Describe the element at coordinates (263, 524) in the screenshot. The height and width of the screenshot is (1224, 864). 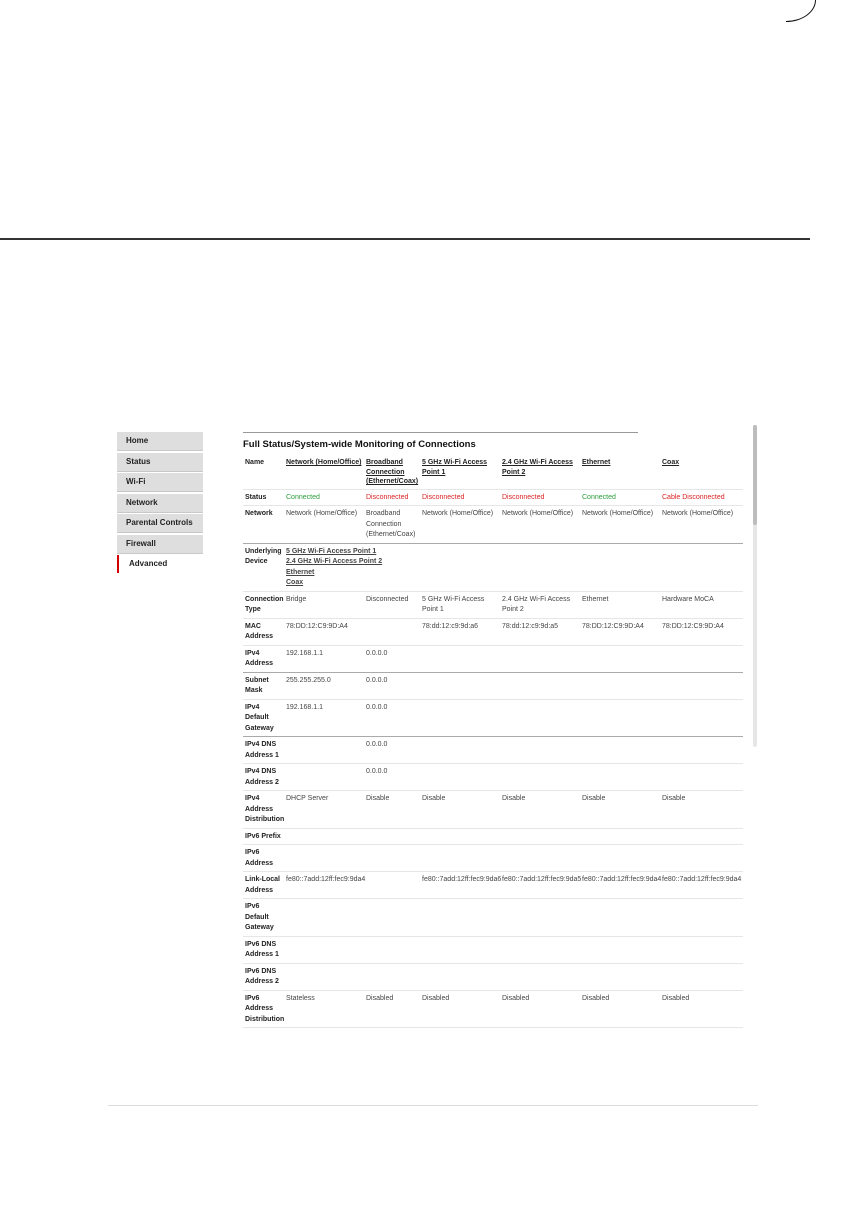
I see `row-label: Network` at that location.